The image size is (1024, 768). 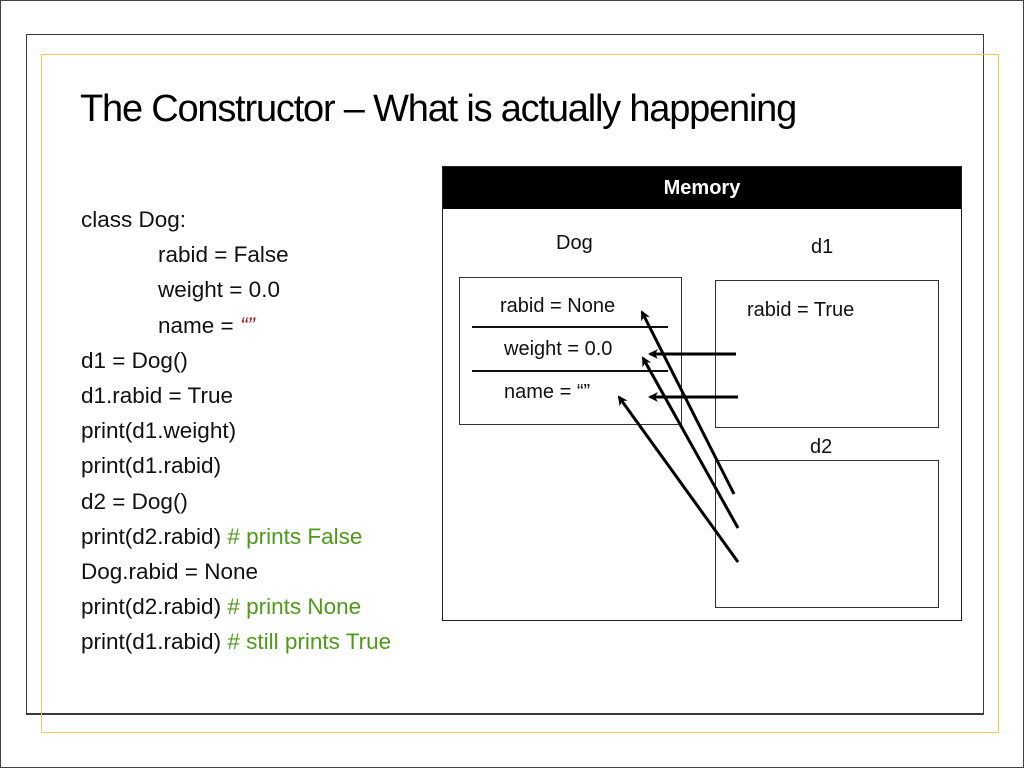 What do you see at coordinates (236, 360) in the screenshot?
I see `code-line: d1 = Dog()` at bounding box center [236, 360].